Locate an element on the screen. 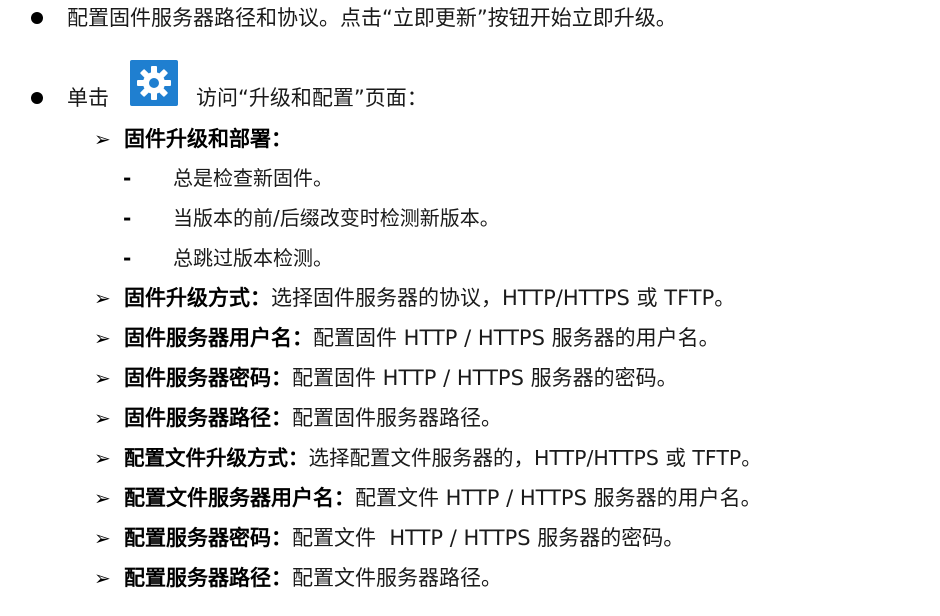 The height and width of the screenshot is (616, 940). setting-desc: 选择固件服务器的协议，HTTP/HTTPS 或 TFTP。 is located at coordinates (503, 298).